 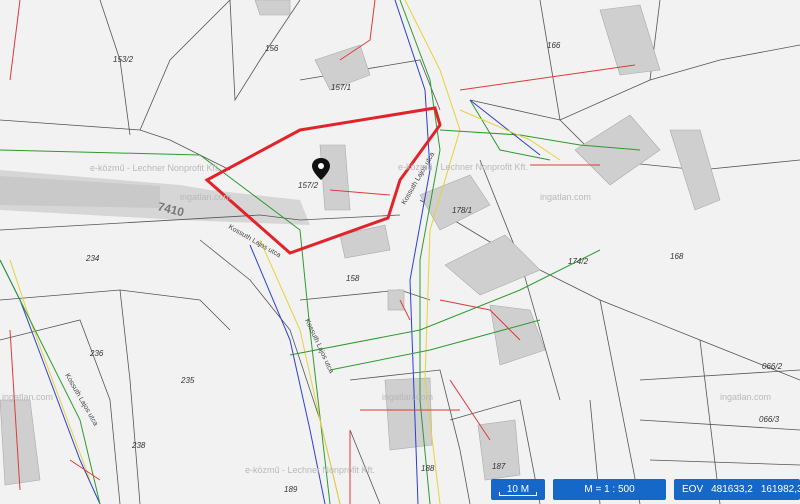 What do you see at coordinates (769, 419) in the screenshot?
I see `parcel-label: 066/3` at bounding box center [769, 419].